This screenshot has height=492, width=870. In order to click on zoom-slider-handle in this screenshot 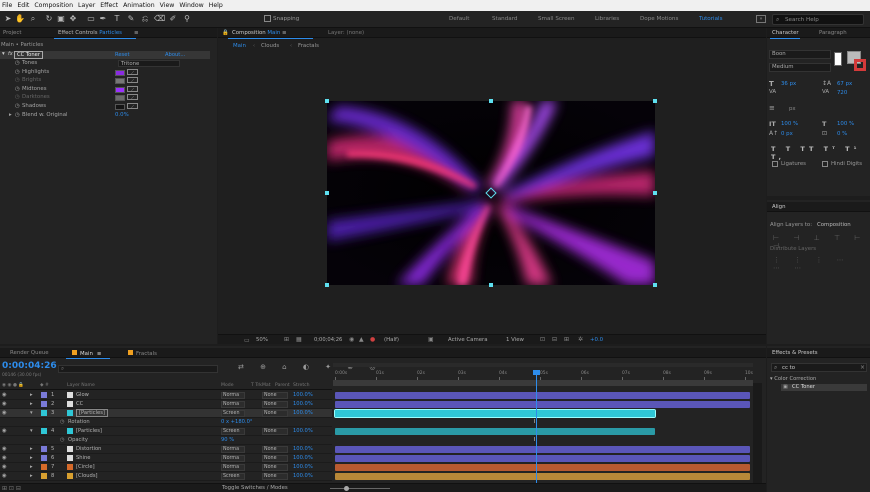, I will do `click(346, 488)`.